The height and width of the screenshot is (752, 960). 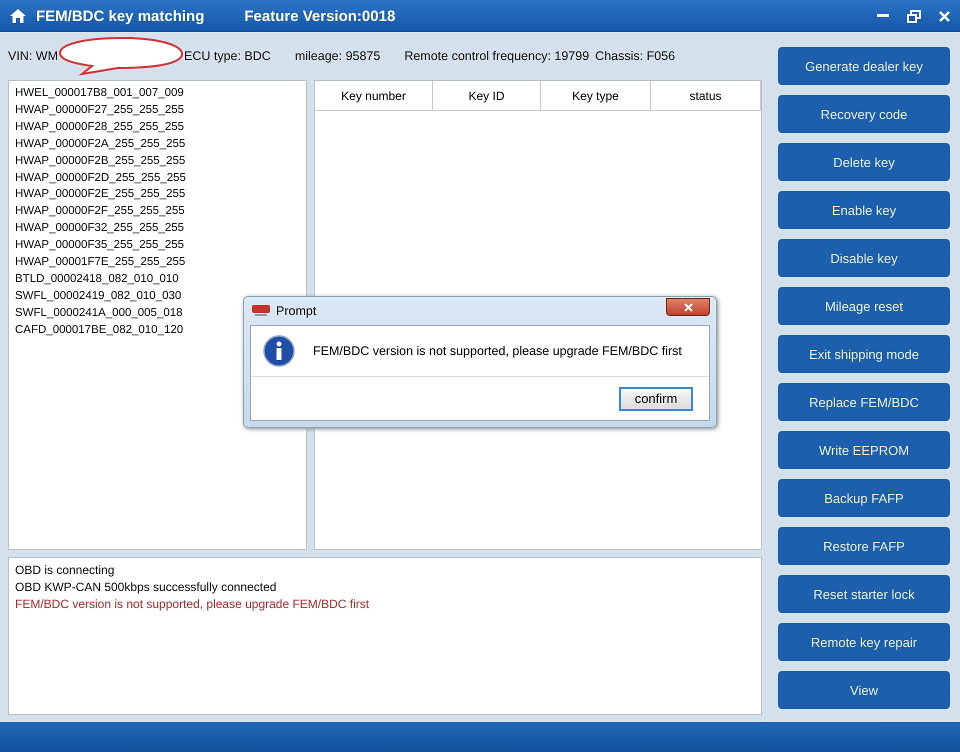 I want to click on close-button, so click(x=688, y=307).